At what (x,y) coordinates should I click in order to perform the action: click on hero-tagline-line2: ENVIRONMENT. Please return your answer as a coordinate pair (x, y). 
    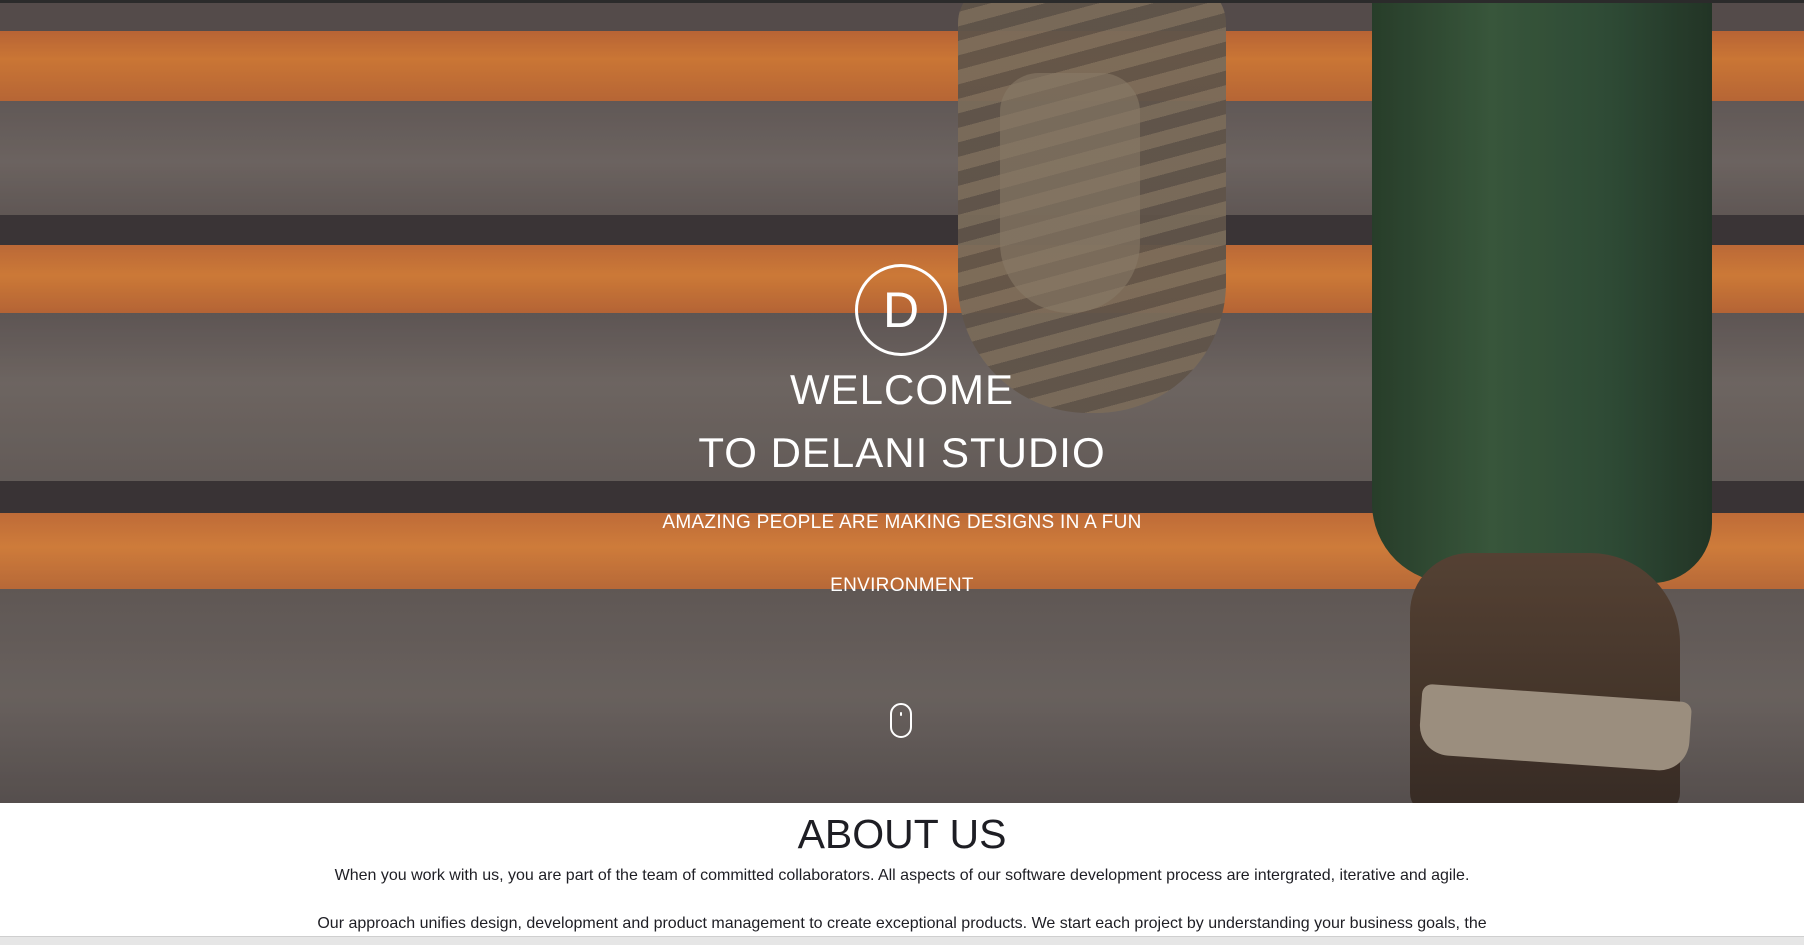
    Looking at the image, I should click on (902, 585).